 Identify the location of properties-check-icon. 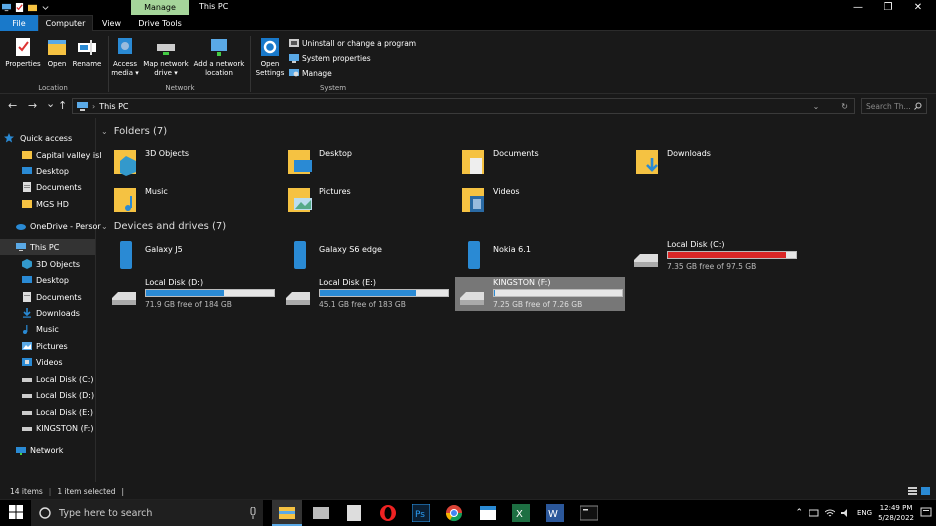
(19, 7).